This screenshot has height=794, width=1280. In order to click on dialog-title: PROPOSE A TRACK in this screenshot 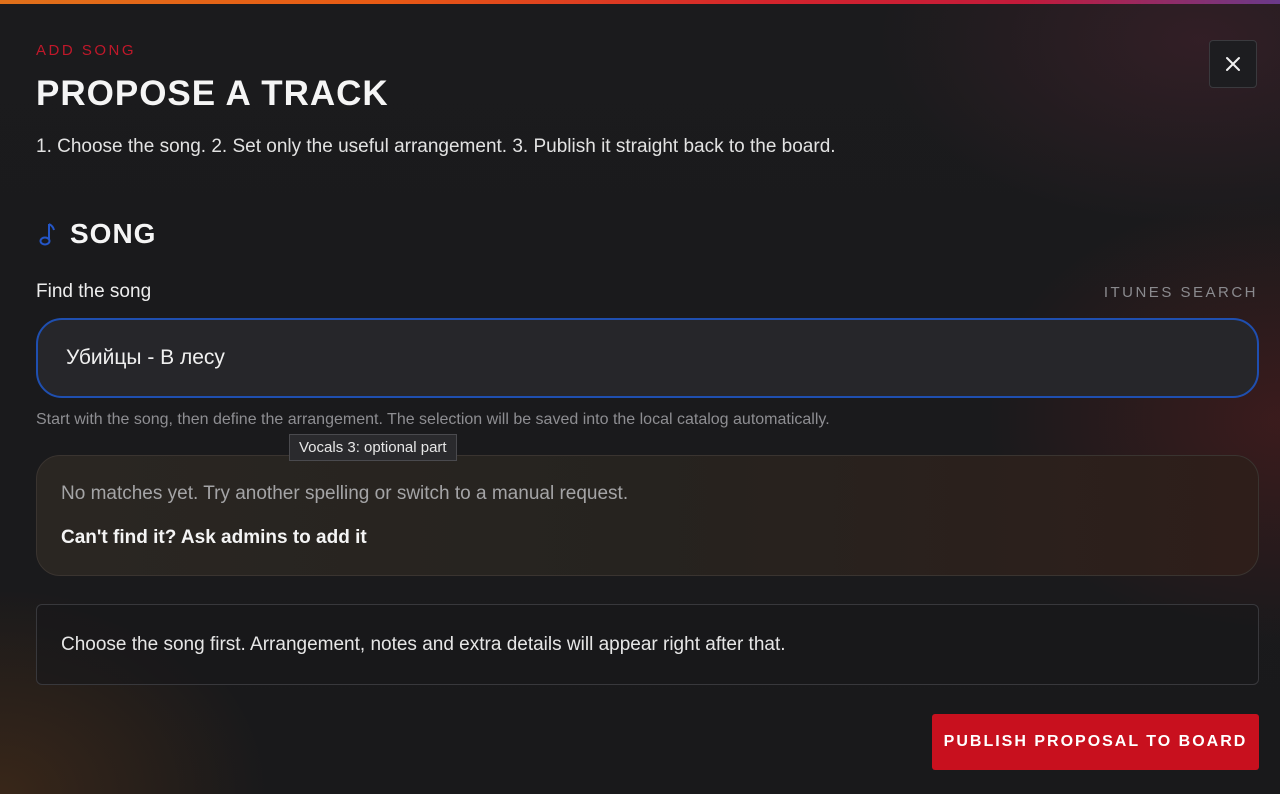, I will do `click(212, 93)`.